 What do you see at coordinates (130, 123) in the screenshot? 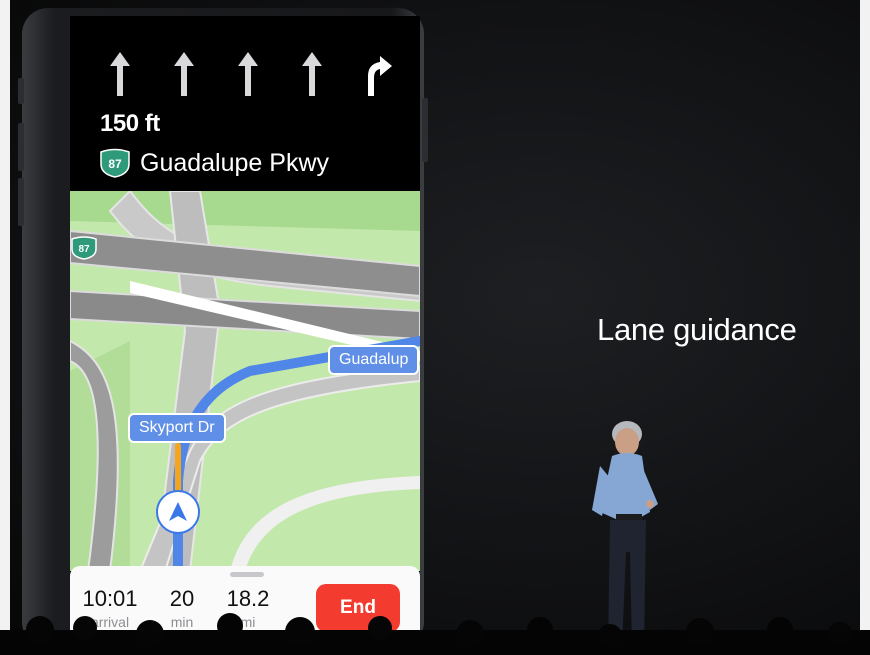
I see `maneuver-distance: 150 ft` at bounding box center [130, 123].